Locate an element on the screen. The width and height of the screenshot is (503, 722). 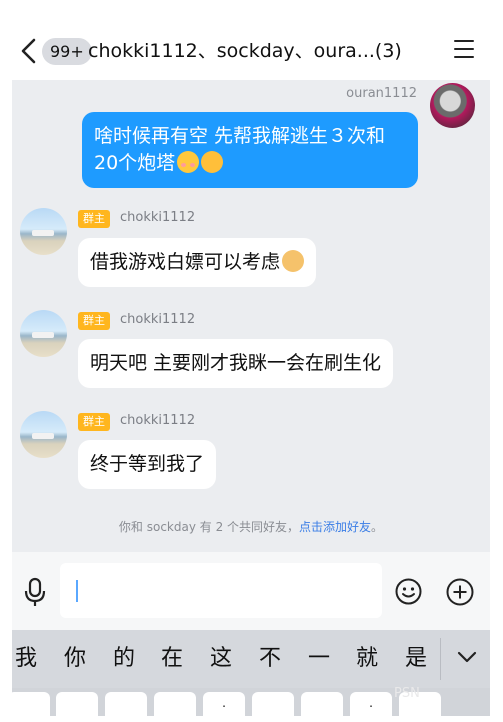
emoji-smile-icon is located at coordinates (408, 591).